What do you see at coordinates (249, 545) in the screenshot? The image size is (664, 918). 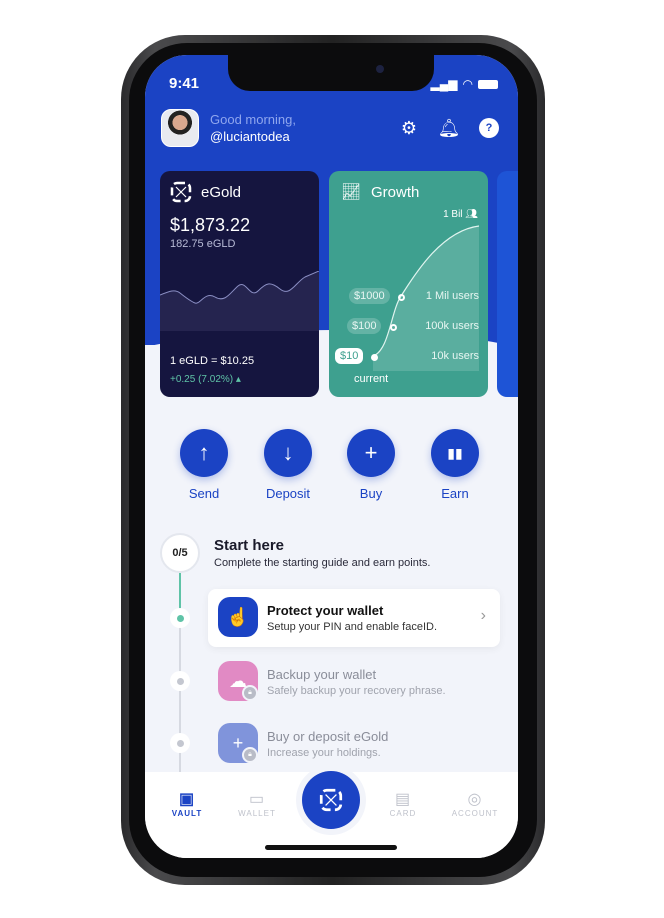 I see `guide-title: Start here` at bounding box center [249, 545].